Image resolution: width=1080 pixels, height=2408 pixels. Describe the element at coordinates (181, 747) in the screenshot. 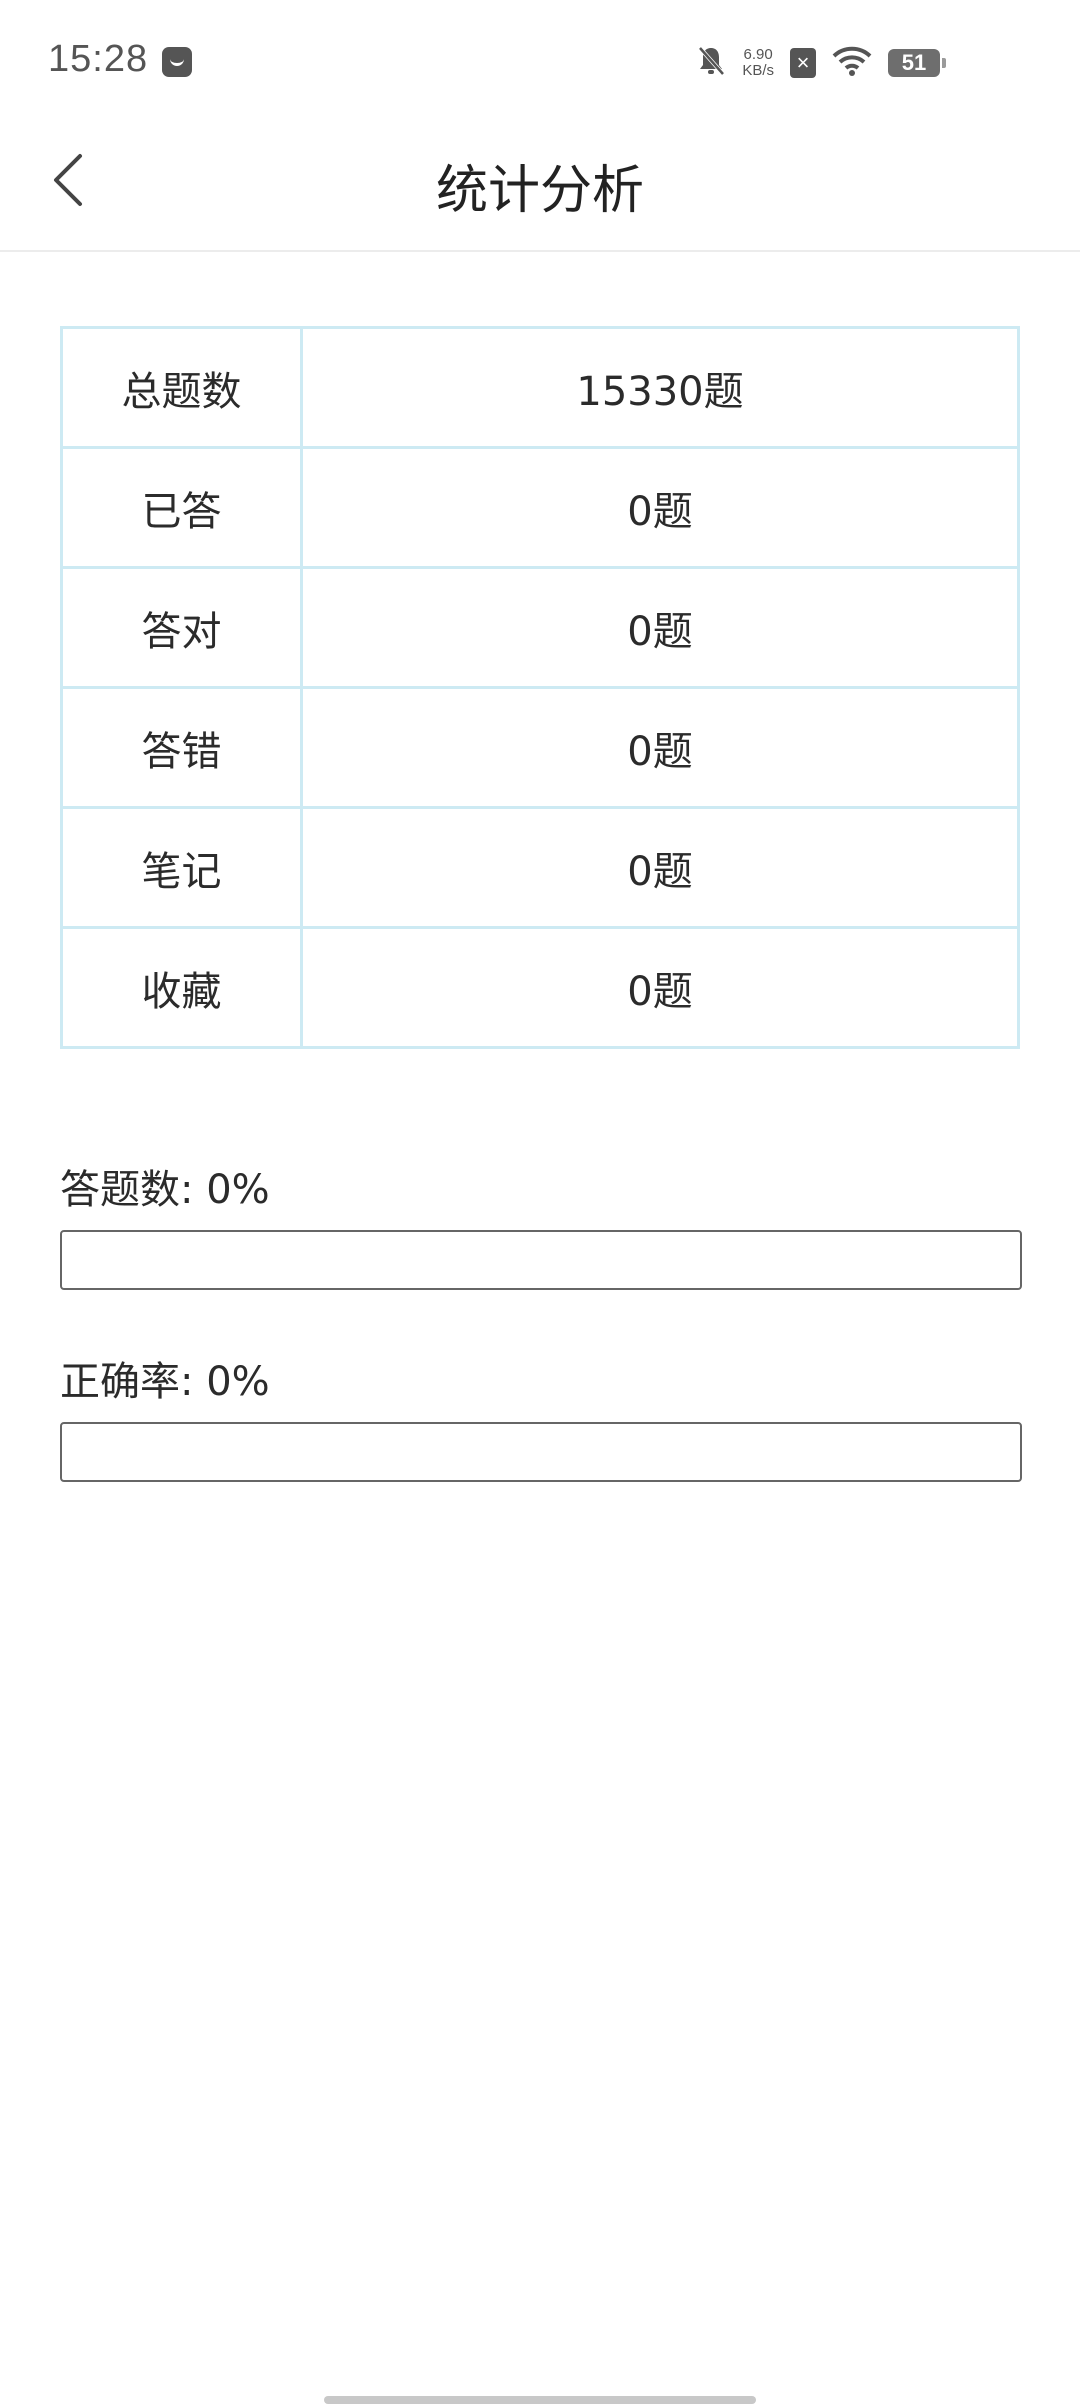

I see `stat-label-wrong: 答错` at that location.